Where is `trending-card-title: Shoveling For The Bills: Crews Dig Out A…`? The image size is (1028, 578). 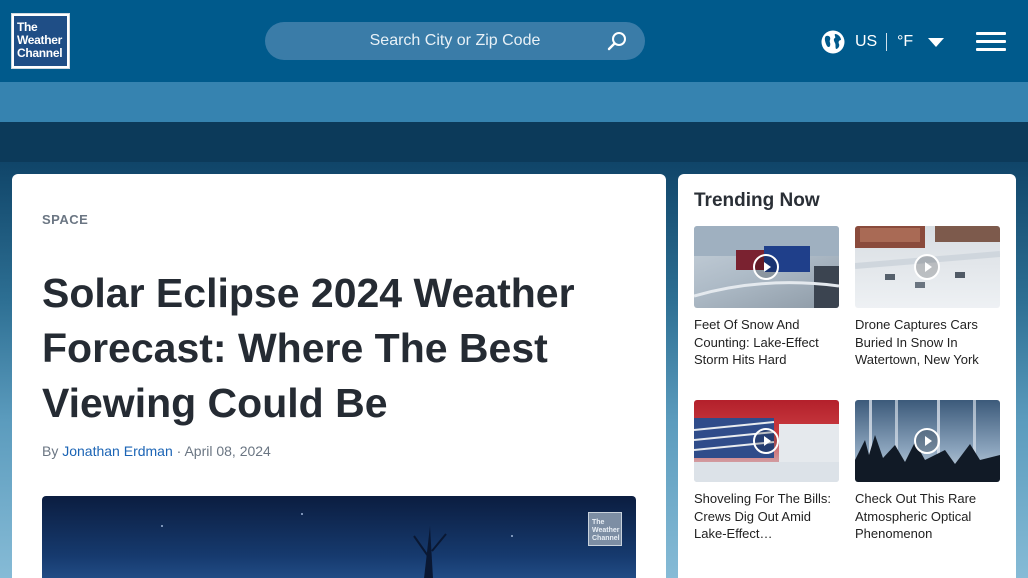
trending-card-title: Shoveling For The Bills: Crews Dig Out A… is located at coordinates (766, 516).